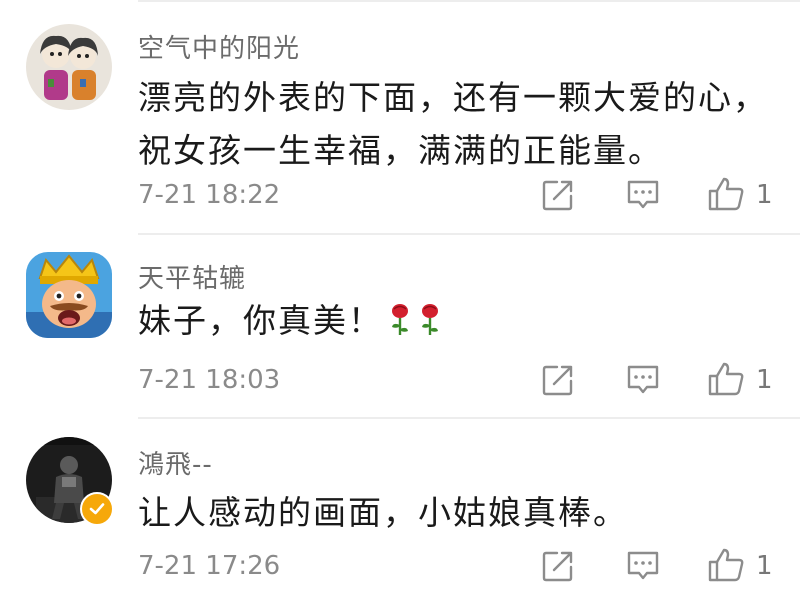 This screenshot has height=597, width=800. What do you see at coordinates (192, 276) in the screenshot?
I see `username: 天平轱辘` at bounding box center [192, 276].